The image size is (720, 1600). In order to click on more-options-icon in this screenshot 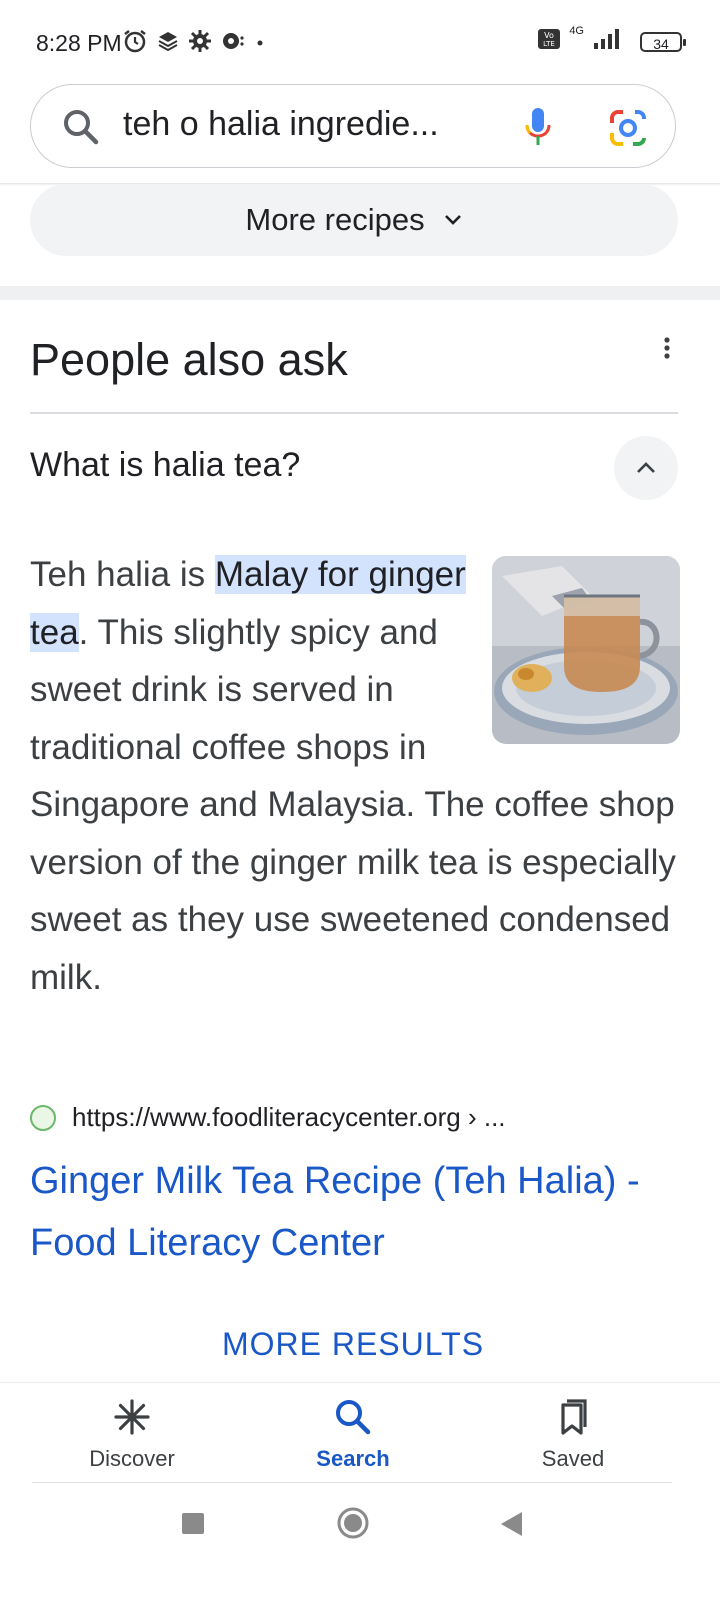, I will do `click(667, 350)`.